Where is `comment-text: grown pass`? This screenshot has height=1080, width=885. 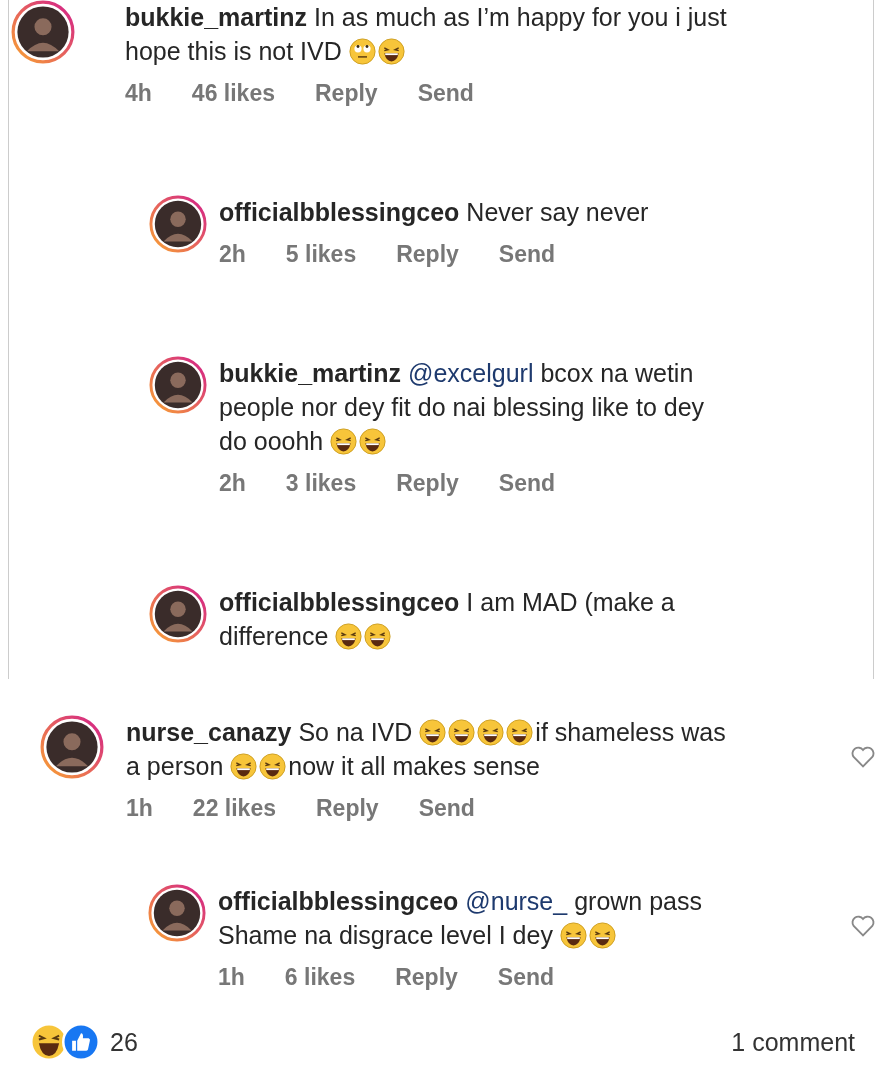
comment-text: grown pass is located at coordinates (638, 901).